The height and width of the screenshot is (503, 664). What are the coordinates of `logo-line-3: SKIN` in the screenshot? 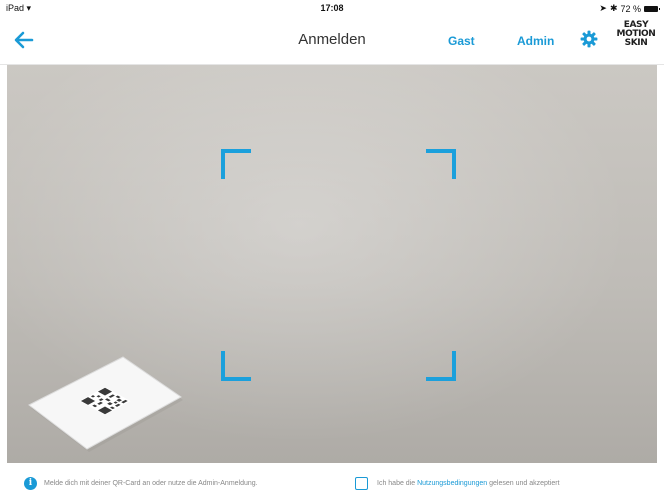 It's located at (636, 43).